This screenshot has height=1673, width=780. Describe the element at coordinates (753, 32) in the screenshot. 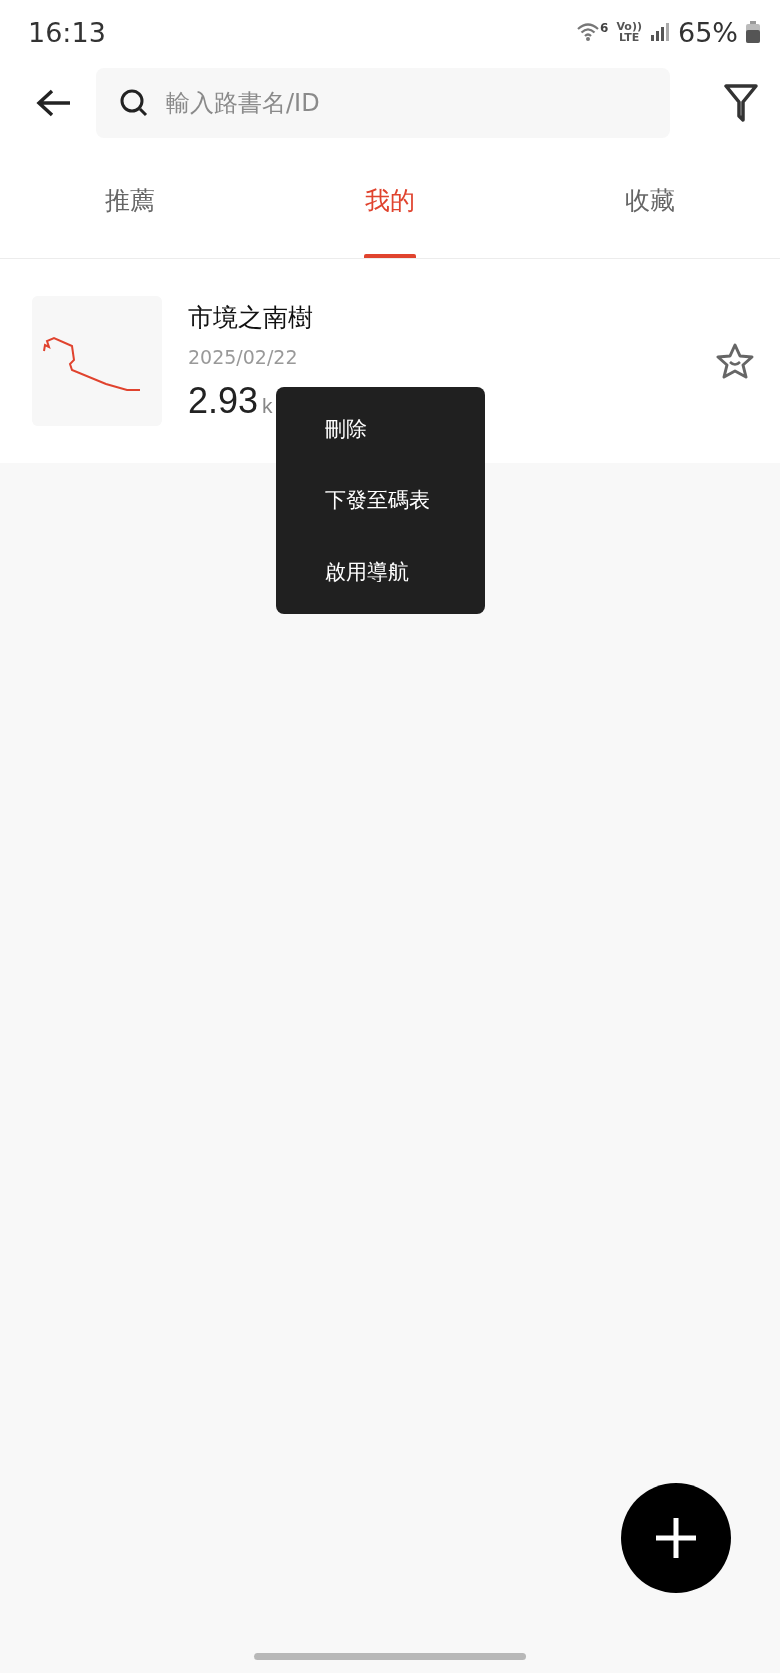

I see `battery-icon` at that location.